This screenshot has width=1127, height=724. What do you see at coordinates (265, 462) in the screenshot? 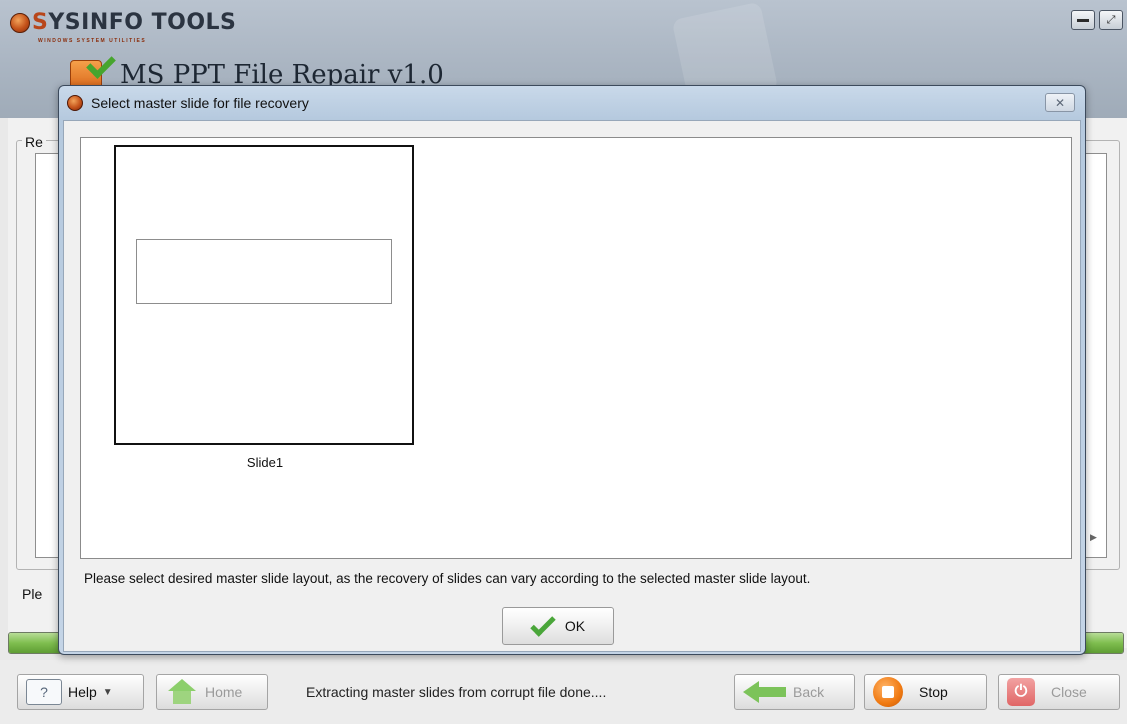
I see `slide-label: Slide1` at bounding box center [265, 462].